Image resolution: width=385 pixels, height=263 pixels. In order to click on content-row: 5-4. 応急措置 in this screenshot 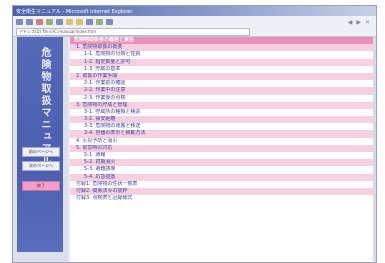, I will do `click(222, 177)`.